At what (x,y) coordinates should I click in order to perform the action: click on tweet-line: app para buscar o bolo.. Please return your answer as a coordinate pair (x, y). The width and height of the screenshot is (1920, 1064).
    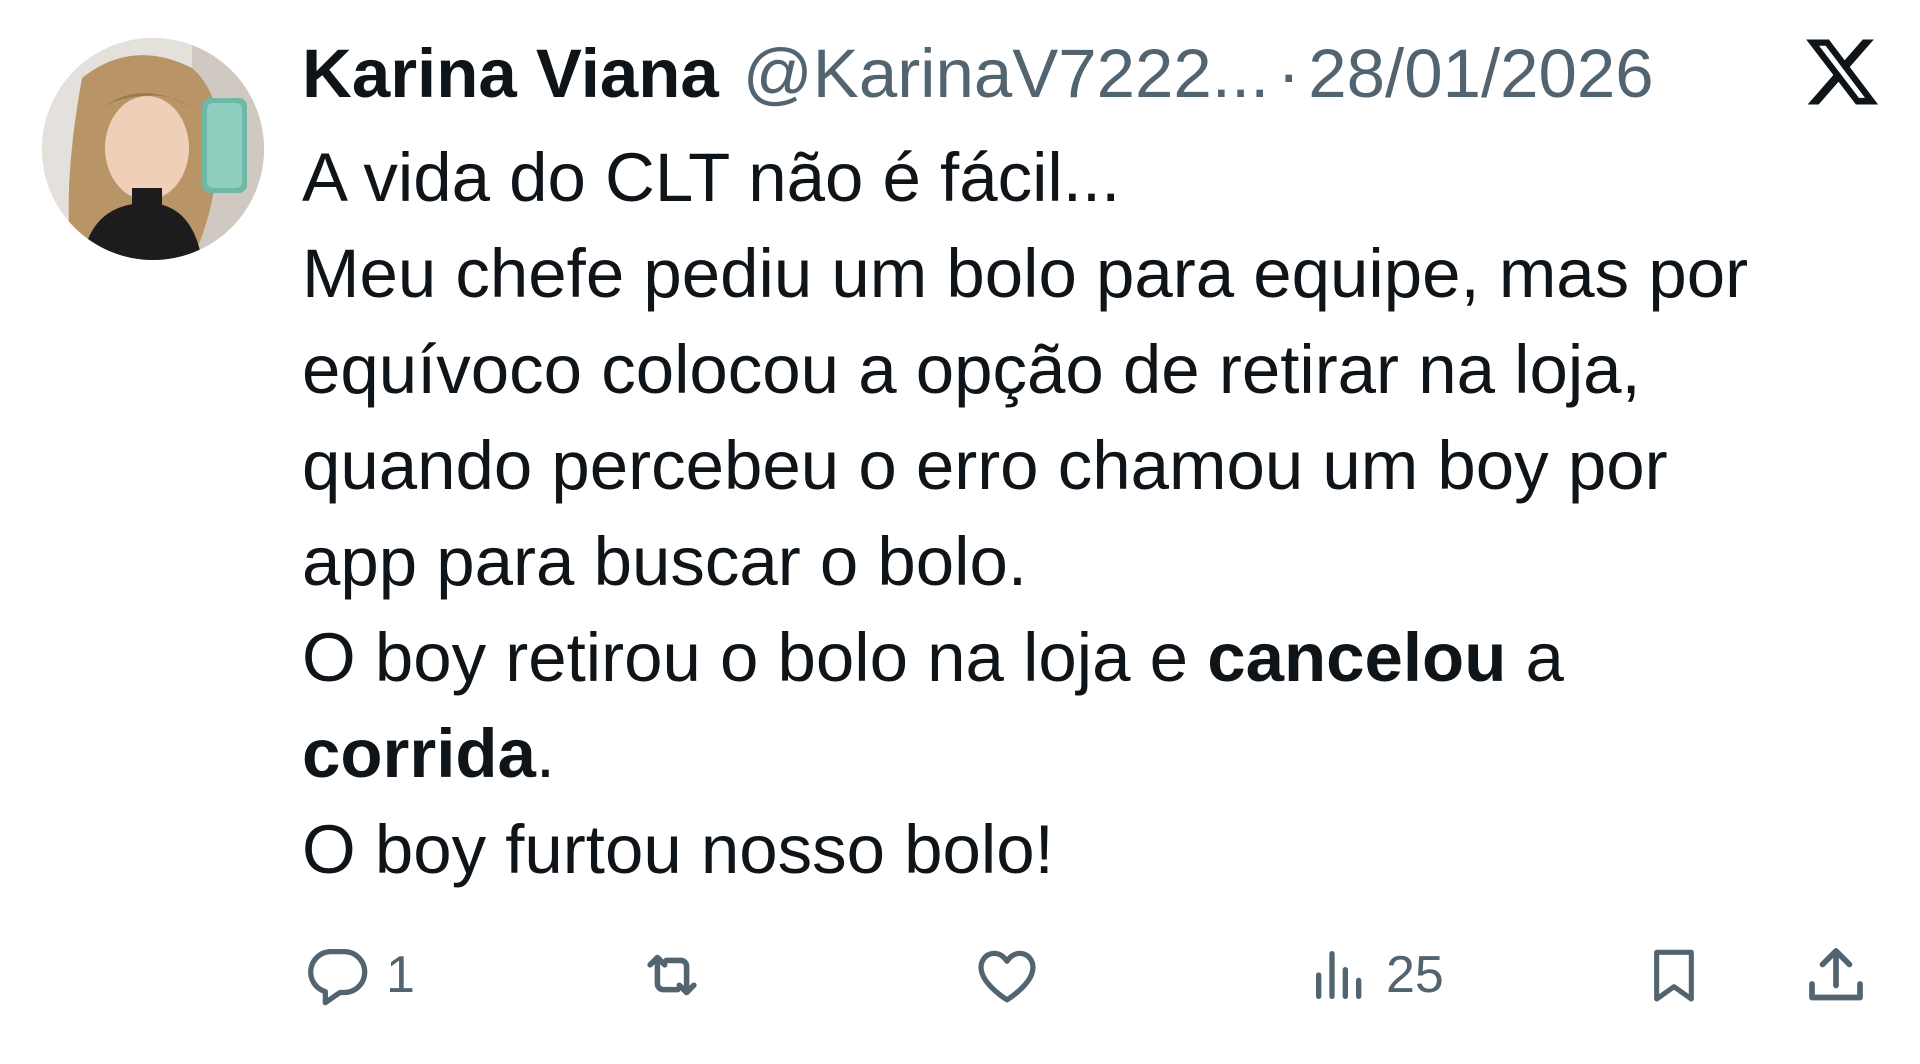
    Looking at the image, I should click on (665, 561).